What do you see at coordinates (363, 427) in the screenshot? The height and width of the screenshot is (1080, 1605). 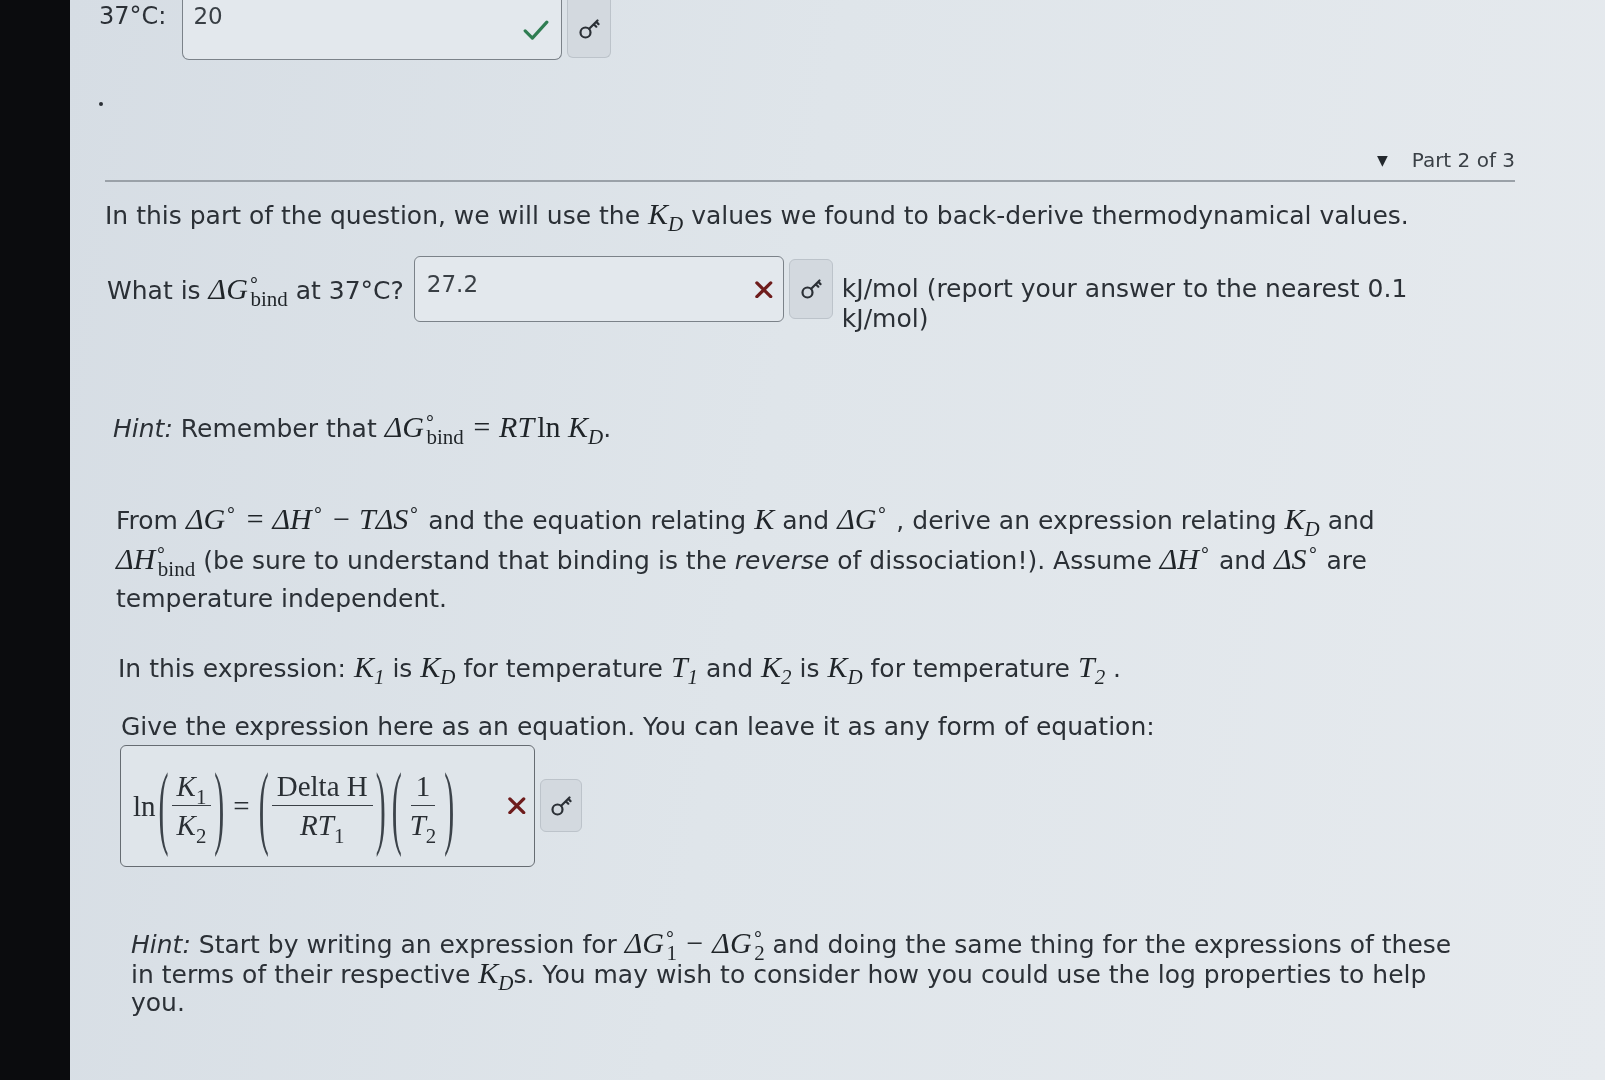 I see `hint-text: Hint: Remember that ΔG$^{∘}$$_{bind}$ = RTln K$_{D}$.` at bounding box center [363, 427].